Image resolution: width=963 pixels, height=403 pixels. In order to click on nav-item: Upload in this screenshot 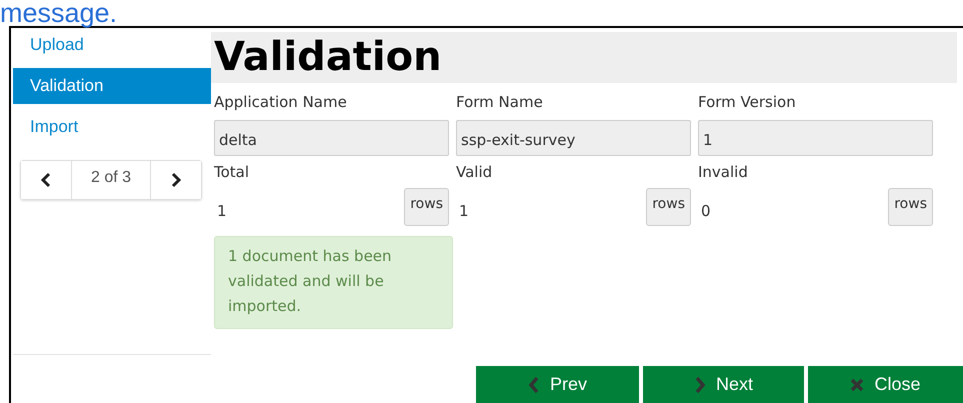, I will do `click(112, 45)`.